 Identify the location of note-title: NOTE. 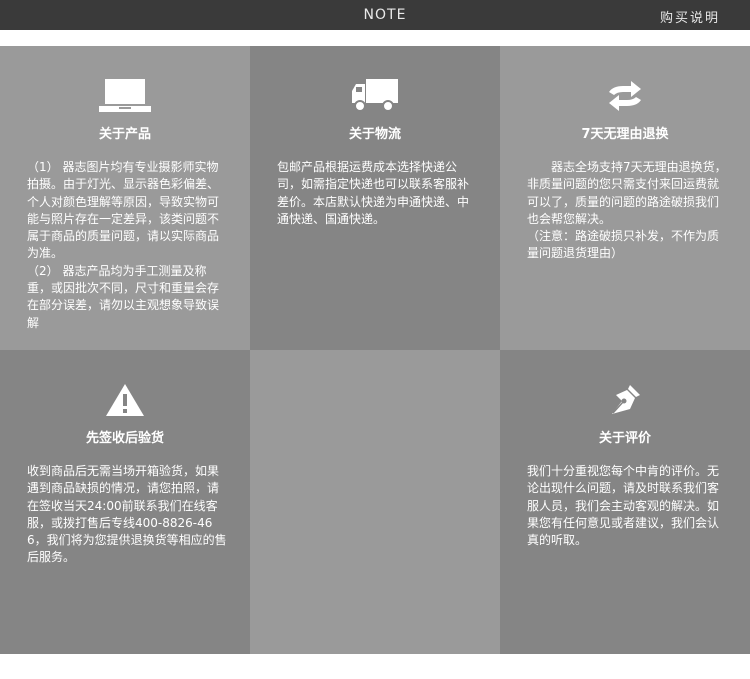
(385, 15).